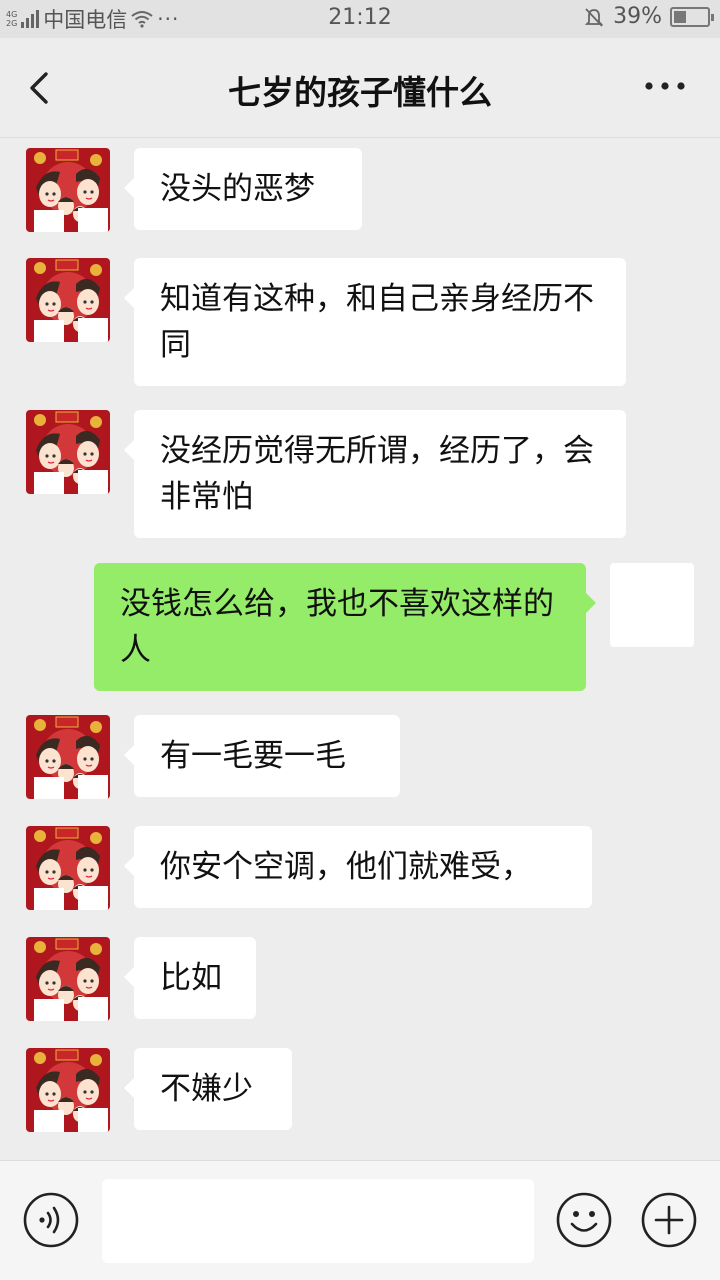 This screenshot has width=720, height=1280. What do you see at coordinates (243, 189) in the screenshot?
I see `message-bubble-received: 没头的恶梦` at bounding box center [243, 189].